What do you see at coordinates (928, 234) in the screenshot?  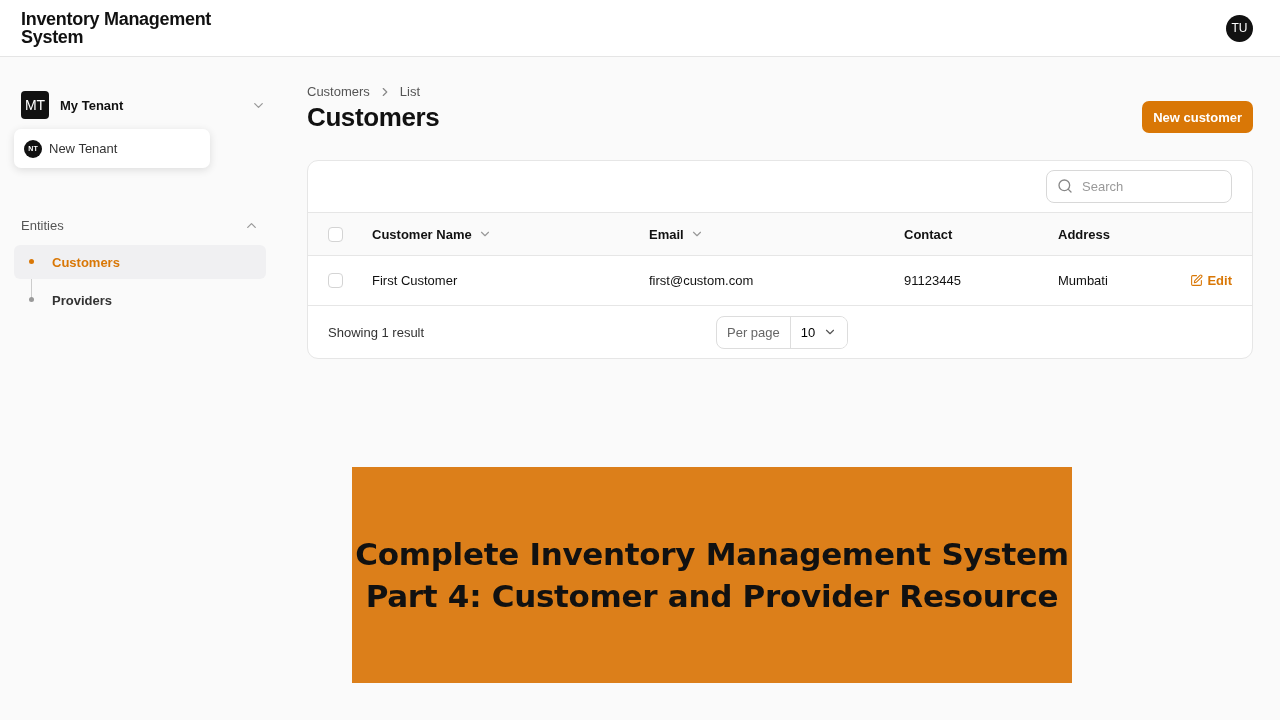 I see `column-header: Contact` at bounding box center [928, 234].